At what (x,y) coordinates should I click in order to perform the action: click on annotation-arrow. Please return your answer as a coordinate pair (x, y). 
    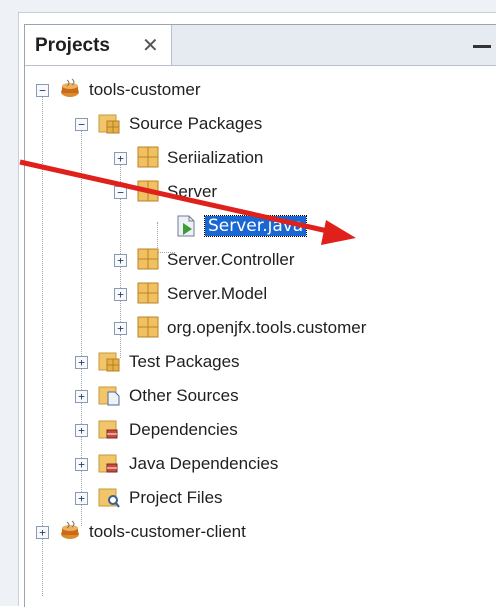
    Looking at the image, I should click on (187, 202).